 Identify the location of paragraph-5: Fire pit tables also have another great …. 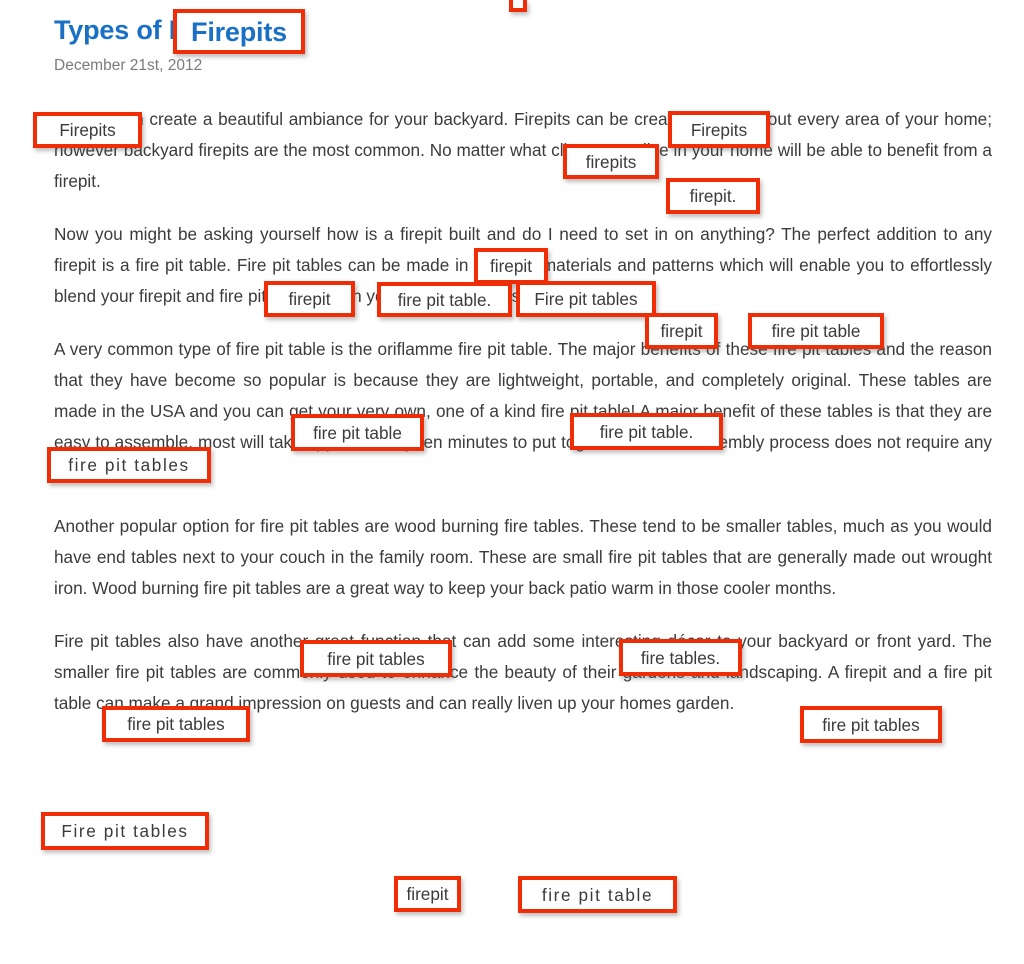
(523, 672).